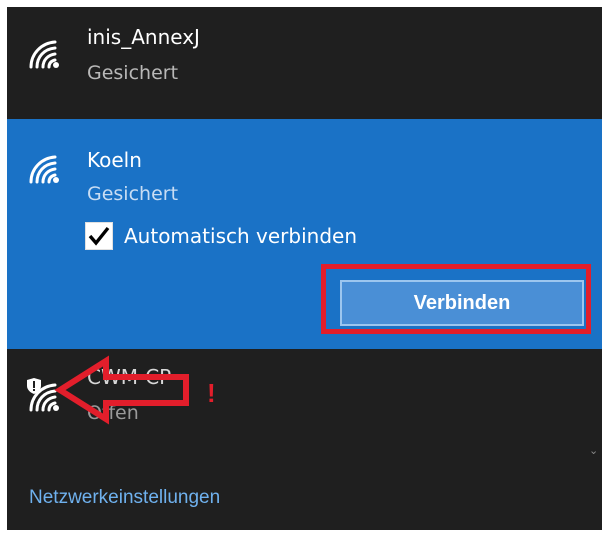 This screenshot has height=537, width=609. I want to click on network-settings-link: Netzwerkeinstellungen, so click(124, 498).